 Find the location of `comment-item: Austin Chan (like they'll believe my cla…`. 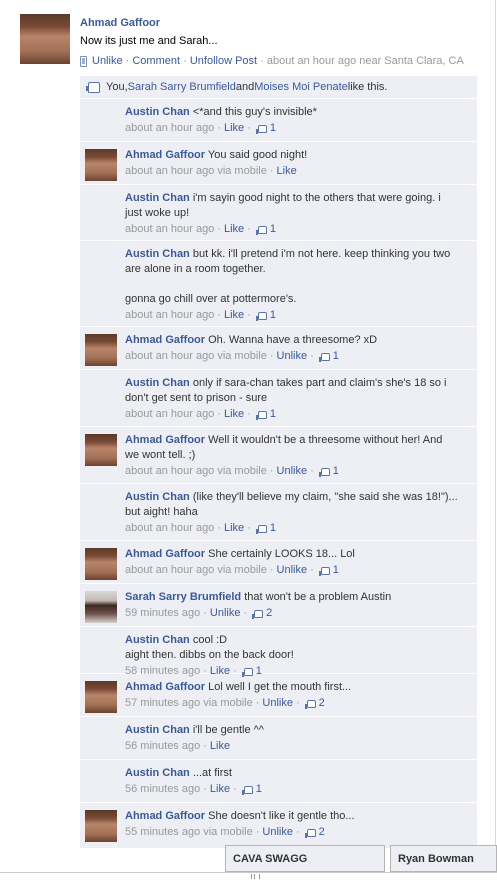

comment-item: Austin Chan (like they'll believe my cla… is located at coordinates (278, 512).